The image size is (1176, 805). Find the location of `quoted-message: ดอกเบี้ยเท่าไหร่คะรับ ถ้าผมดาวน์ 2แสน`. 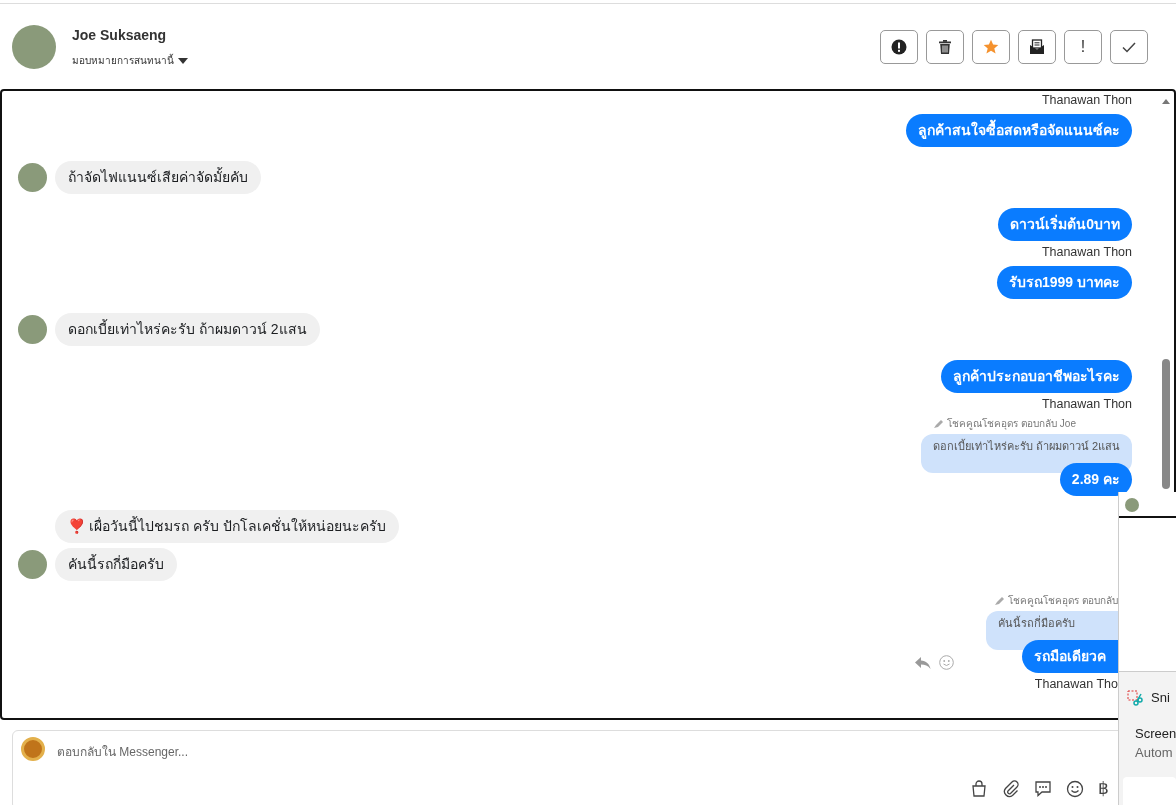

quoted-message: ดอกเบี้ยเท่าไหร่คะรับ ถ้าผมดาวน์ 2แสน is located at coordinates (1026, 453).